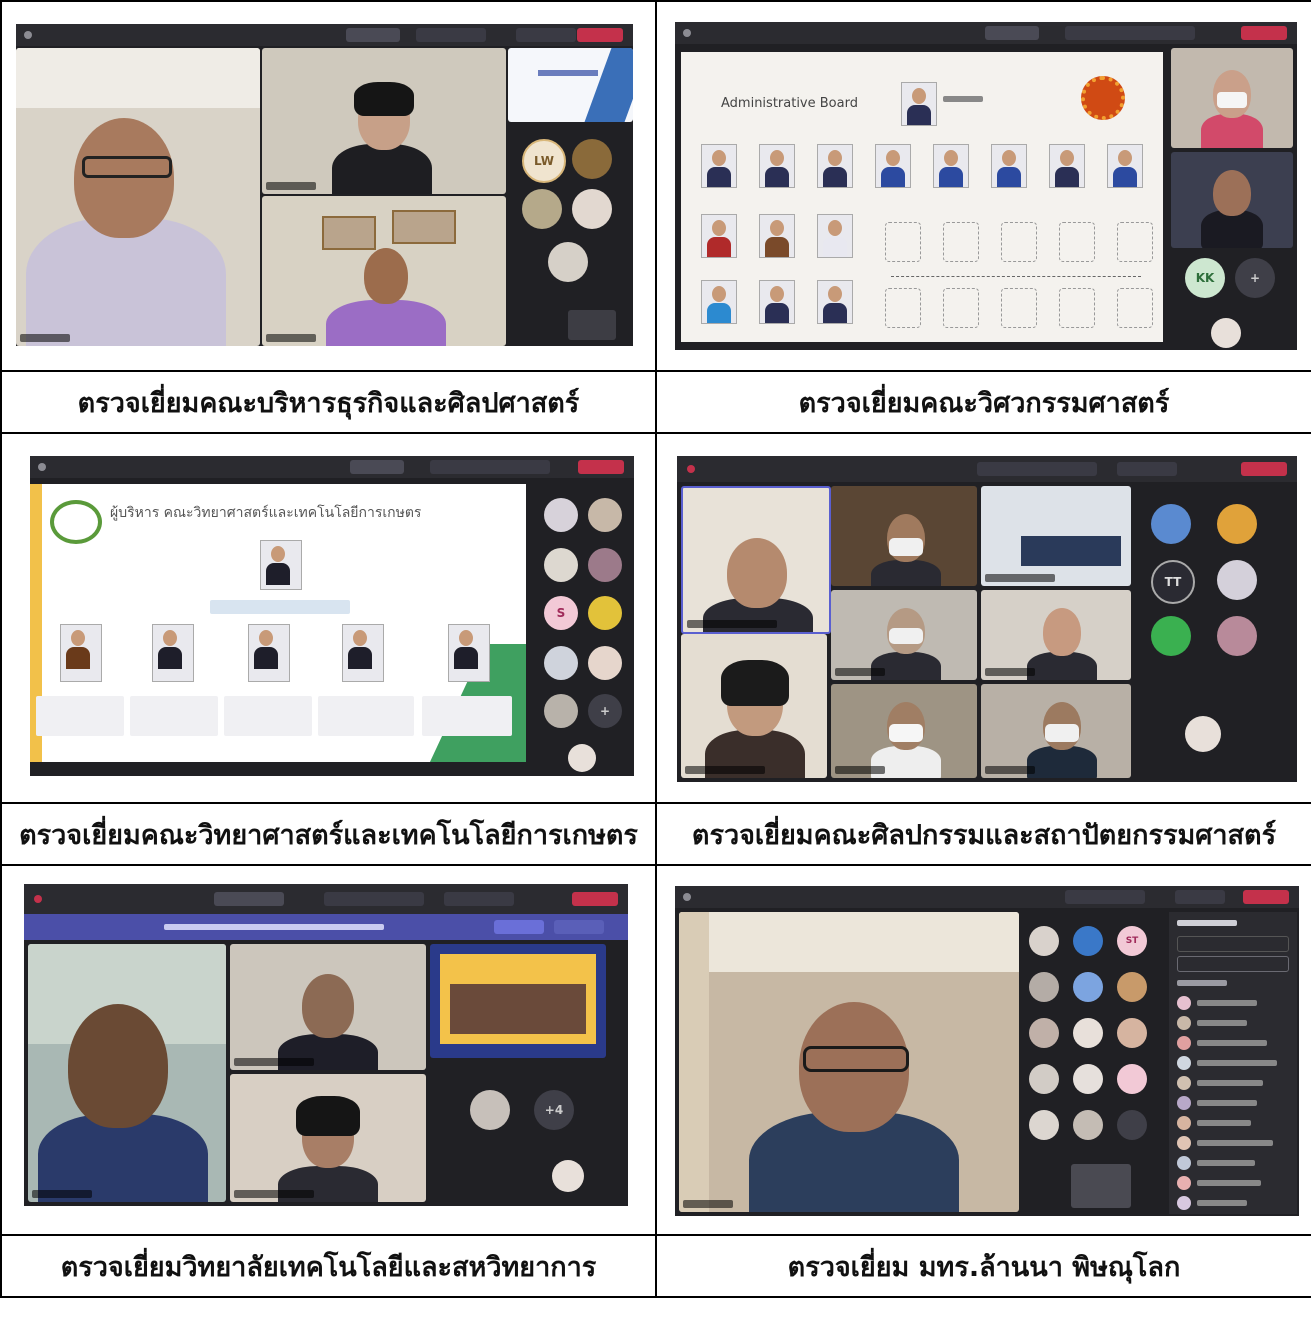 The image size is (1311, 1339). What do you see at coordinates (544, 161) in the screenshot?
I see `participant-avatar-initials: LW` at bounding box center [544, 161].